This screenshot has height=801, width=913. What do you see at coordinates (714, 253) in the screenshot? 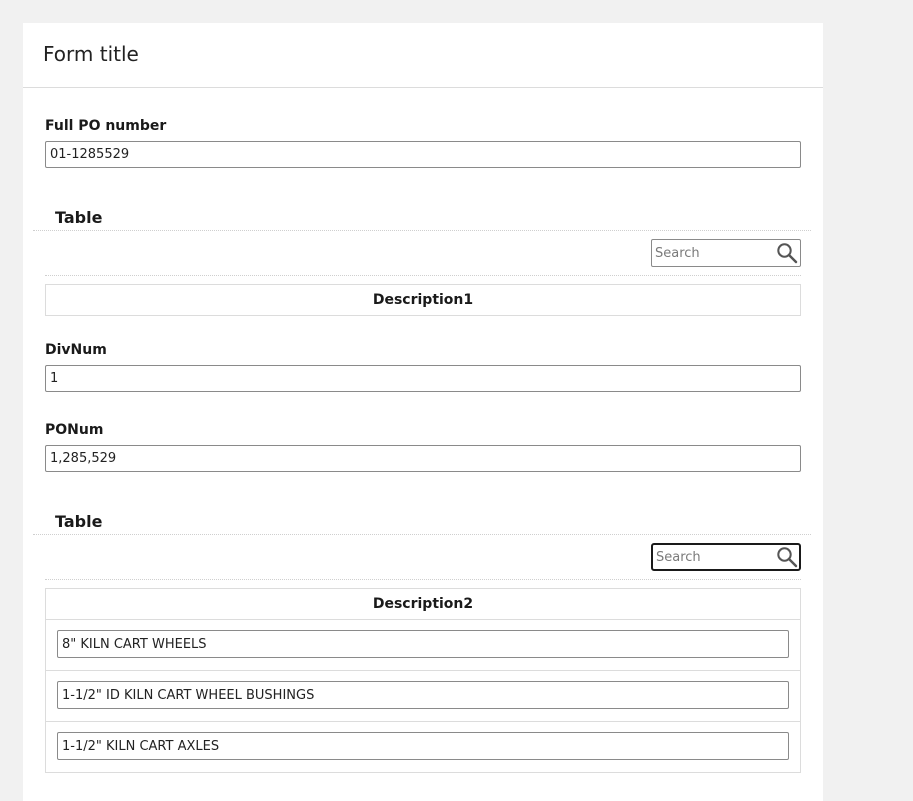
I see `table1-search-input` at bounding box center [714, 253].